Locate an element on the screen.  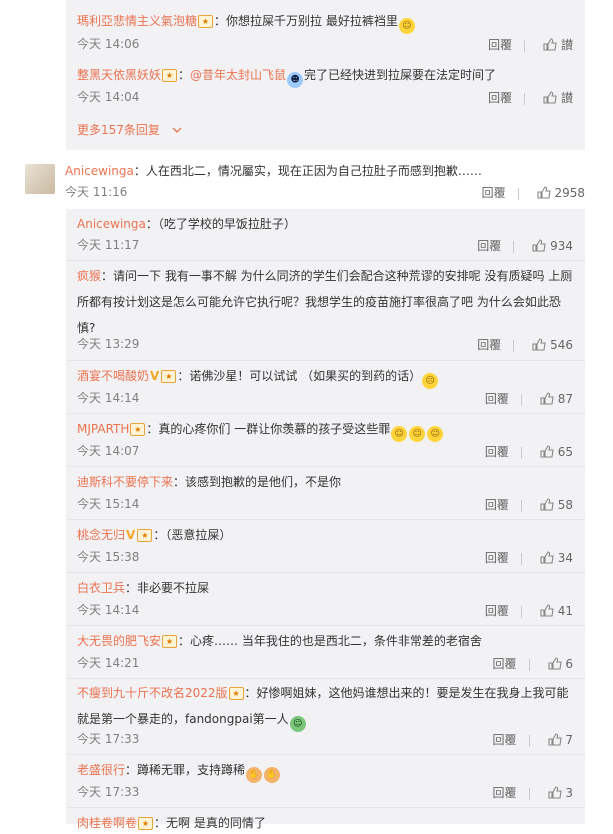
reply-meta: 今天 14:21 回覆 6 is located at coordinates (325, 662).